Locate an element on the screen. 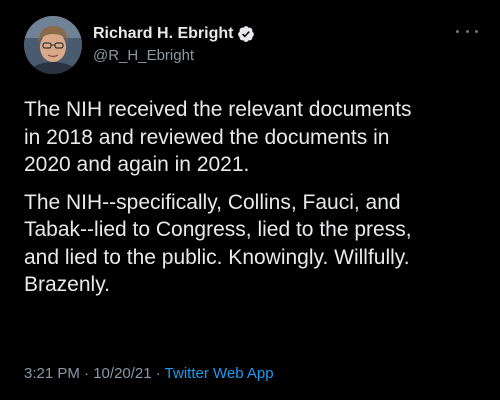 This screenshot has width=500, height=400. more-options-icon is located at coordinates (467, 31).